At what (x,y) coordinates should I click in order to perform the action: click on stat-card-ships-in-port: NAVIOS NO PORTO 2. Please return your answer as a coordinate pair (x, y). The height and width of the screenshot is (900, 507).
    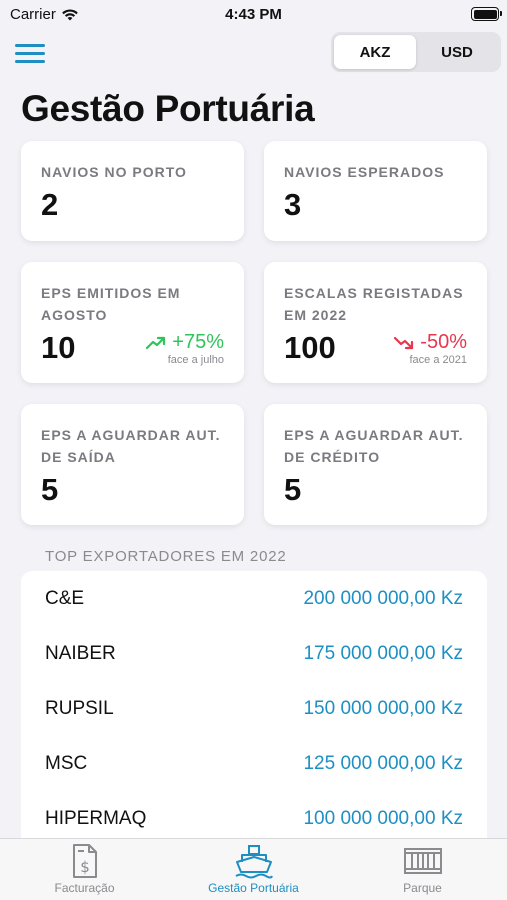
    Looking at the image, I should click on (132, 191).